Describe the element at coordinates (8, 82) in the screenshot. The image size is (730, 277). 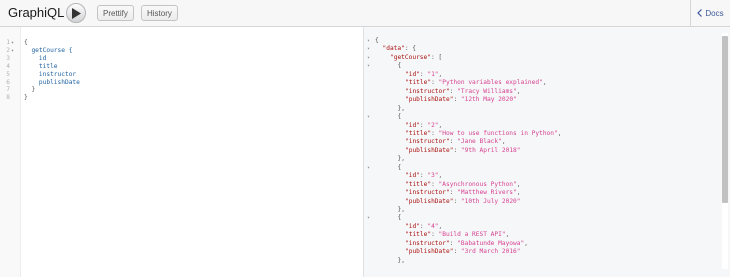
I see `line-number: 6` at that location.